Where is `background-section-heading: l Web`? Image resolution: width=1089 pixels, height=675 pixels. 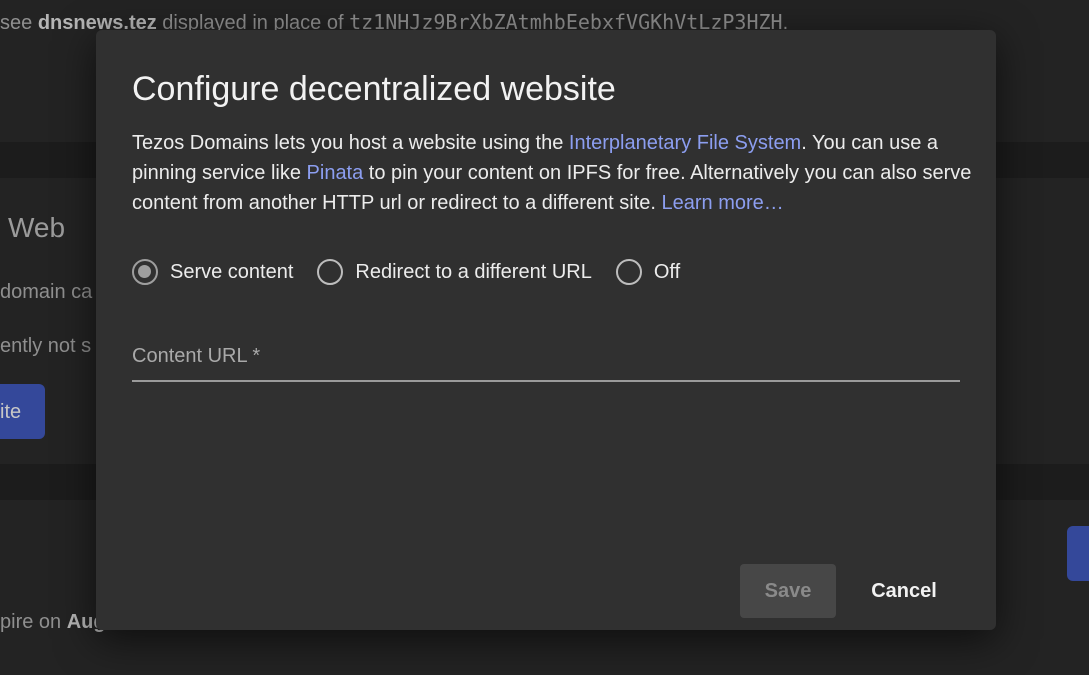 background-section-heading: l Web is located at coordinates (33, 227).